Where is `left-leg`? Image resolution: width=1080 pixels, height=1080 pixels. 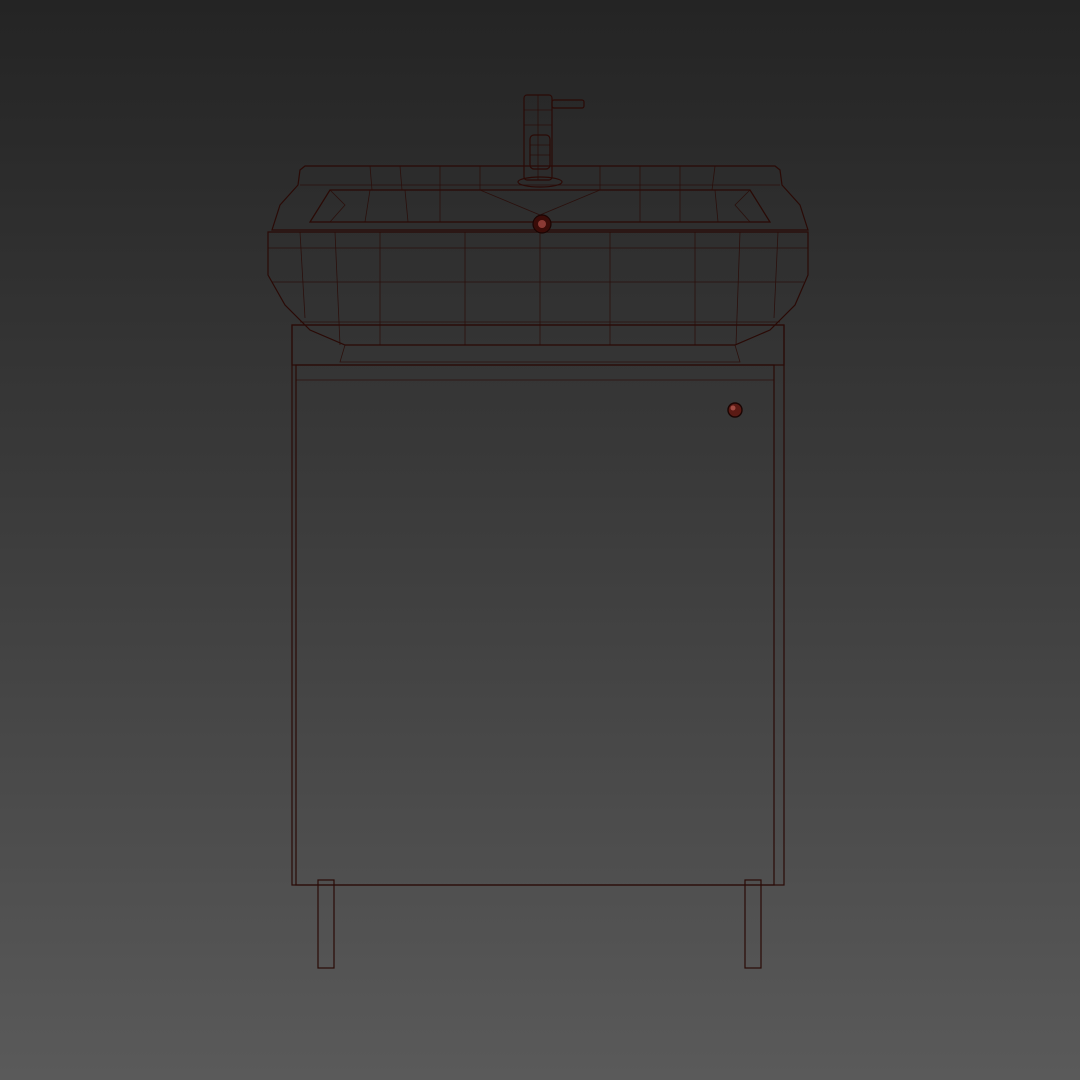
left-leg is located at coordinates (326, 924).